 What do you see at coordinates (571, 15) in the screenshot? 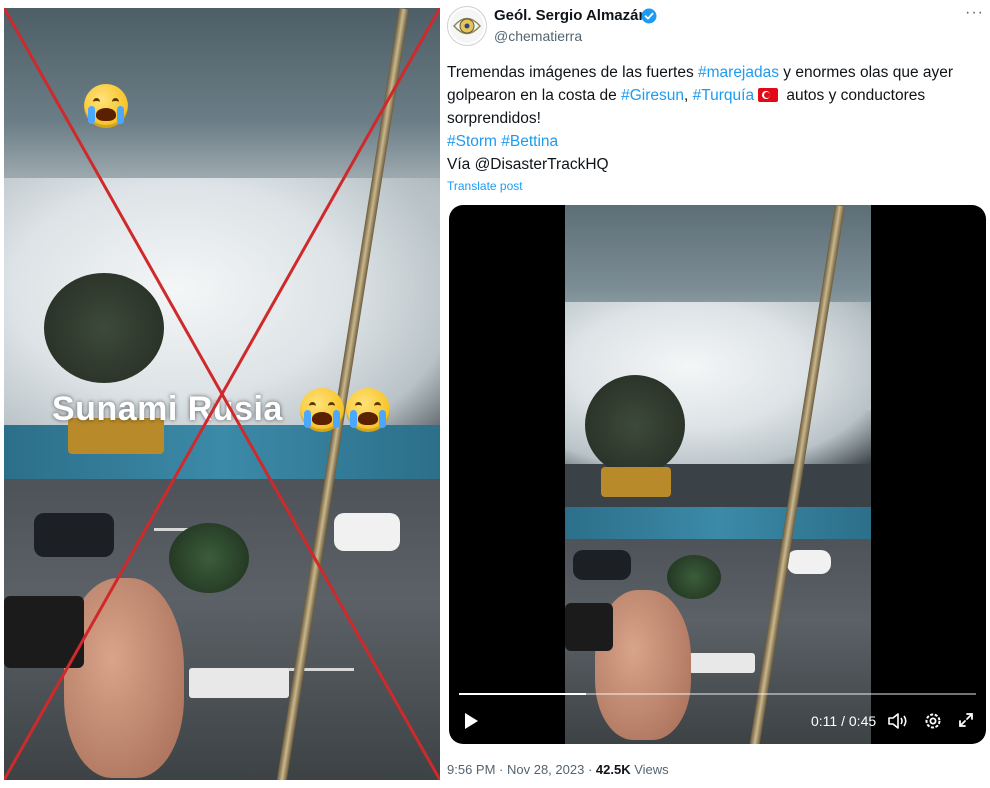
I see `display-name: Geól. Sergio Almazán` at bounding box center [571, 15].